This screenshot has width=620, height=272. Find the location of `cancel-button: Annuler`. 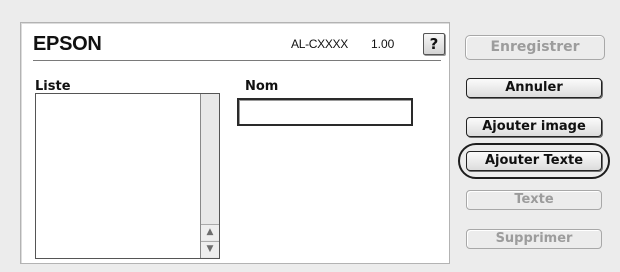

cancel-button: Annuler is located at coordinates (534, 88).